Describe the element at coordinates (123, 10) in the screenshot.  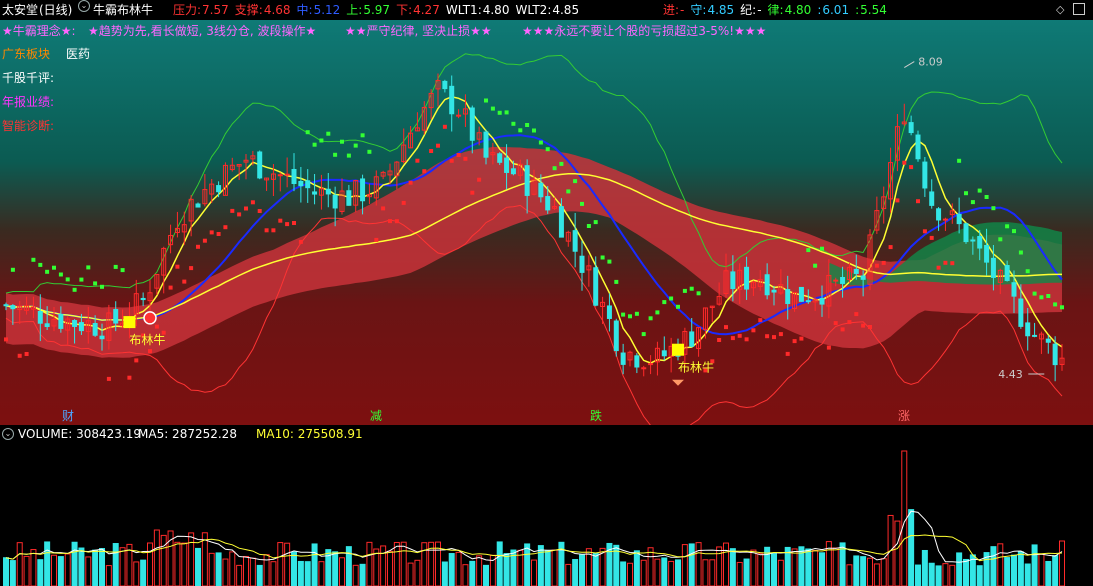
I see `indicator-name: 牛霸布林牛` at that location.